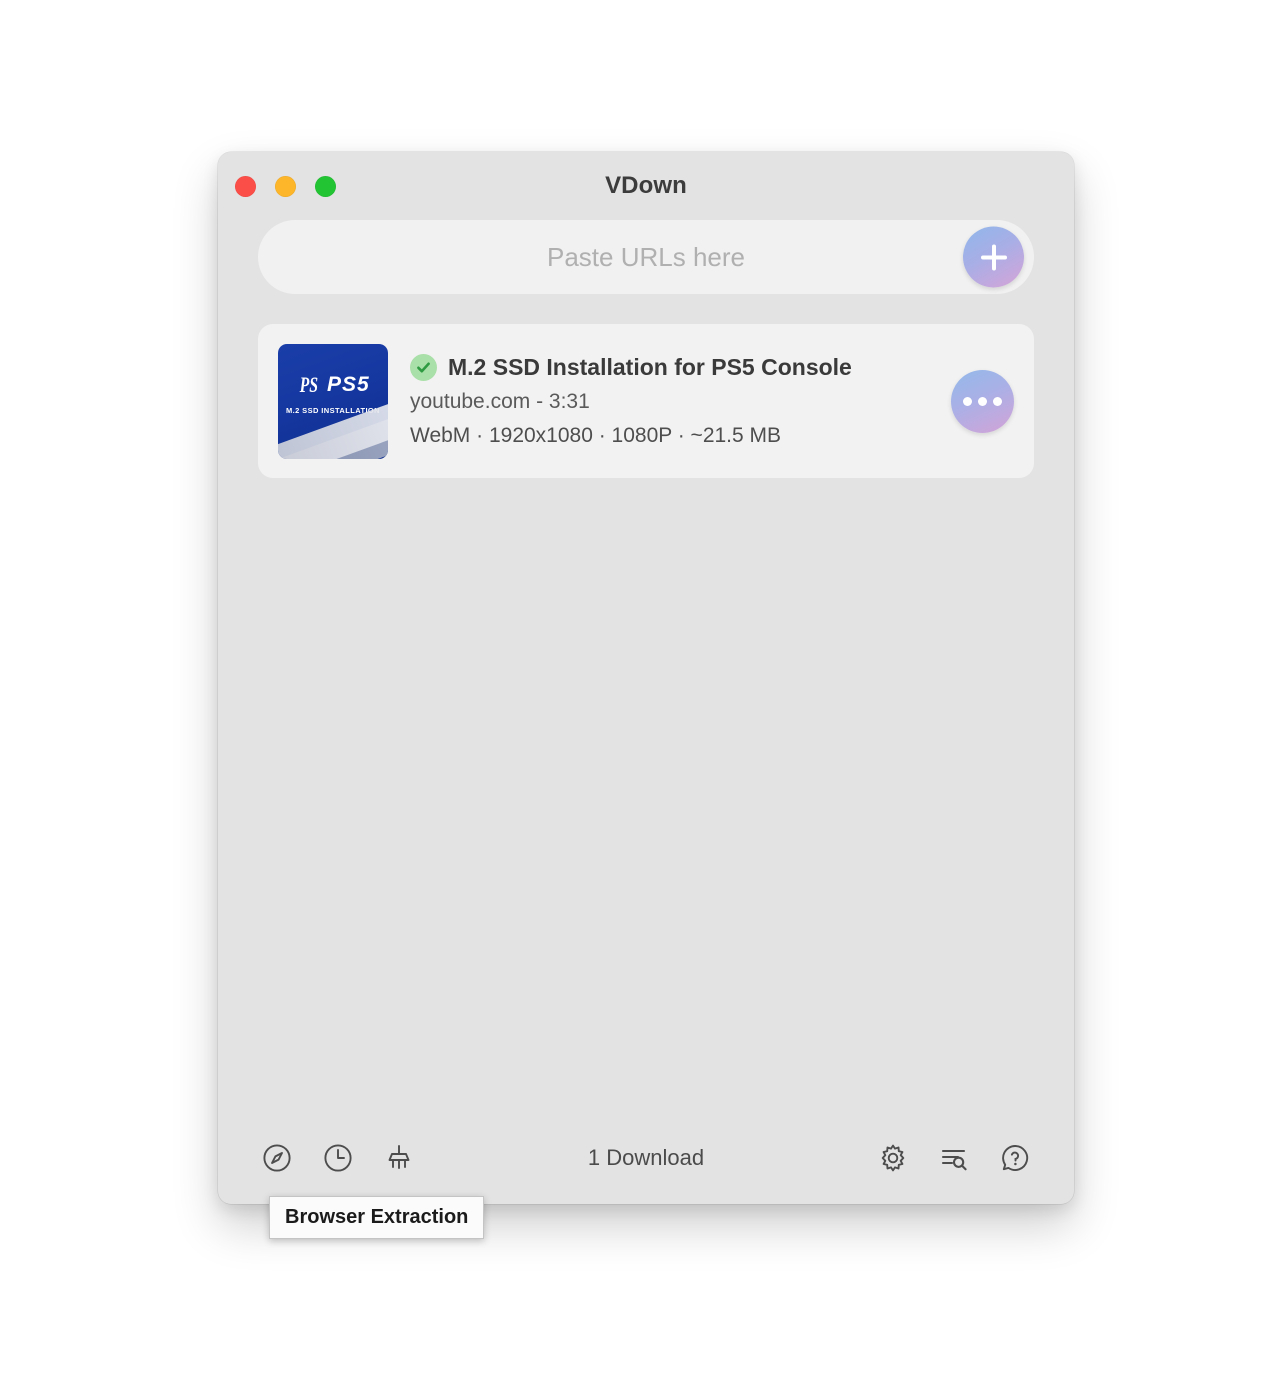 This screenshot has height=1400, width=1280. I want to click on zoom-button, so click(325, 186).